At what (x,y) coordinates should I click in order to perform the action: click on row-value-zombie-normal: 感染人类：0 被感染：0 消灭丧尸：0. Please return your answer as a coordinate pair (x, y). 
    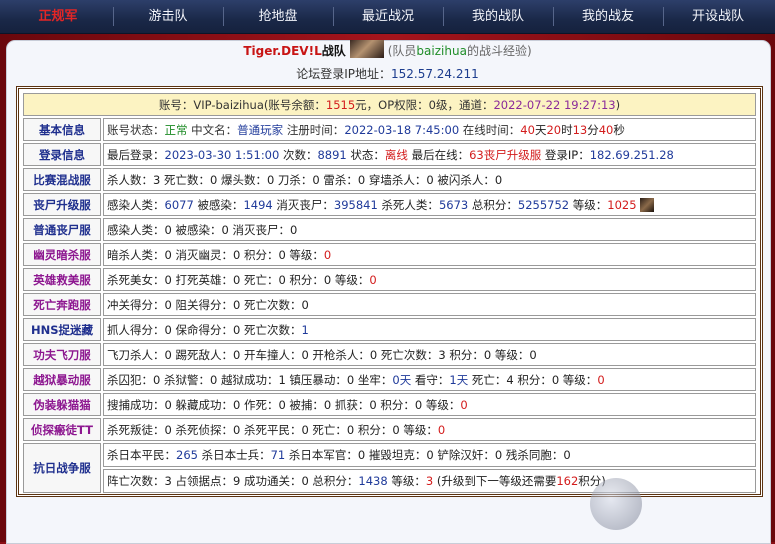
    Looking at the image, I should click on (429, 229).